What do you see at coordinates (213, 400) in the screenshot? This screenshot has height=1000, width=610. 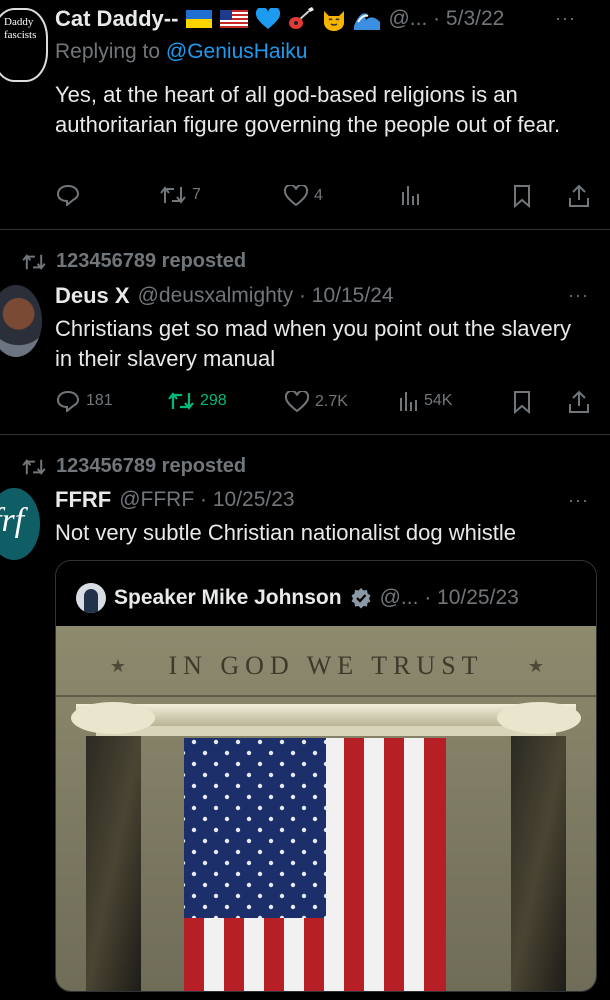 I see `repost-count: 298` at bounding box center [213, 400].